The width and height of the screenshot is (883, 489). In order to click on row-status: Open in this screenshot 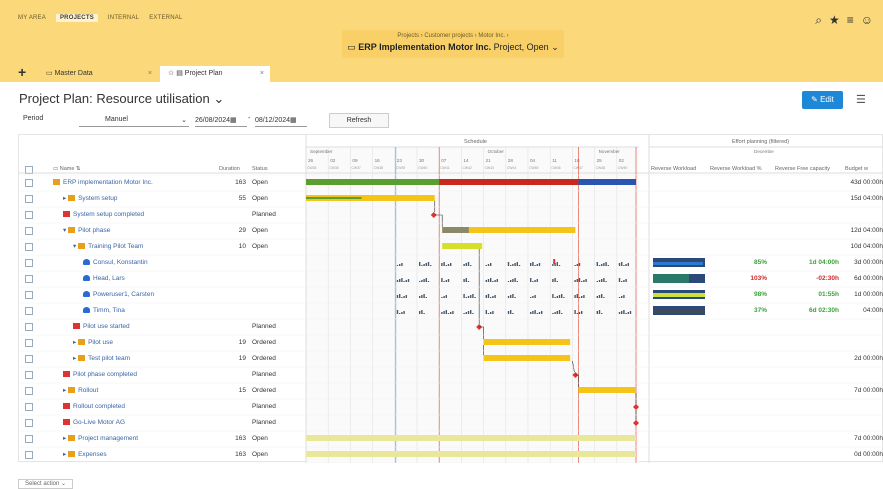, I will do `click(260, 438)`.